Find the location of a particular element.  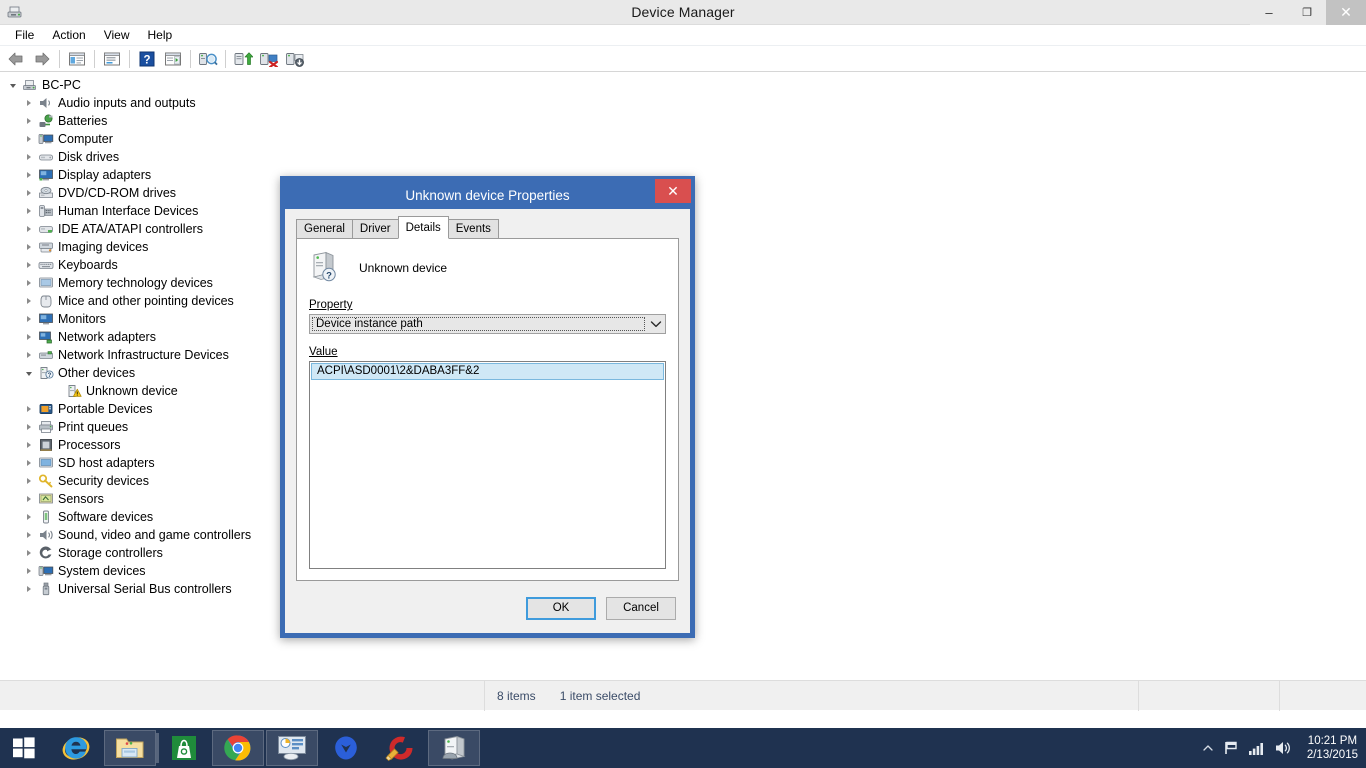

menu-file: File is located at coordinates (24, 35).